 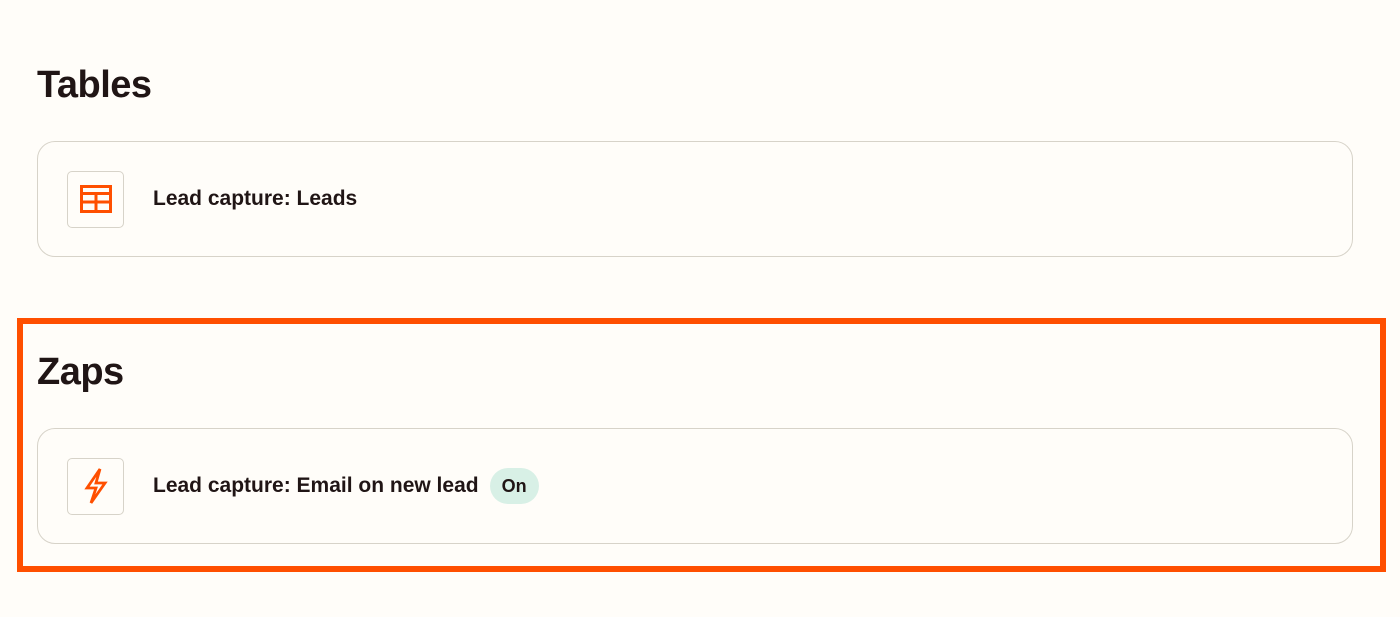 I want to click on table-icon, so click(x=95, y=199).